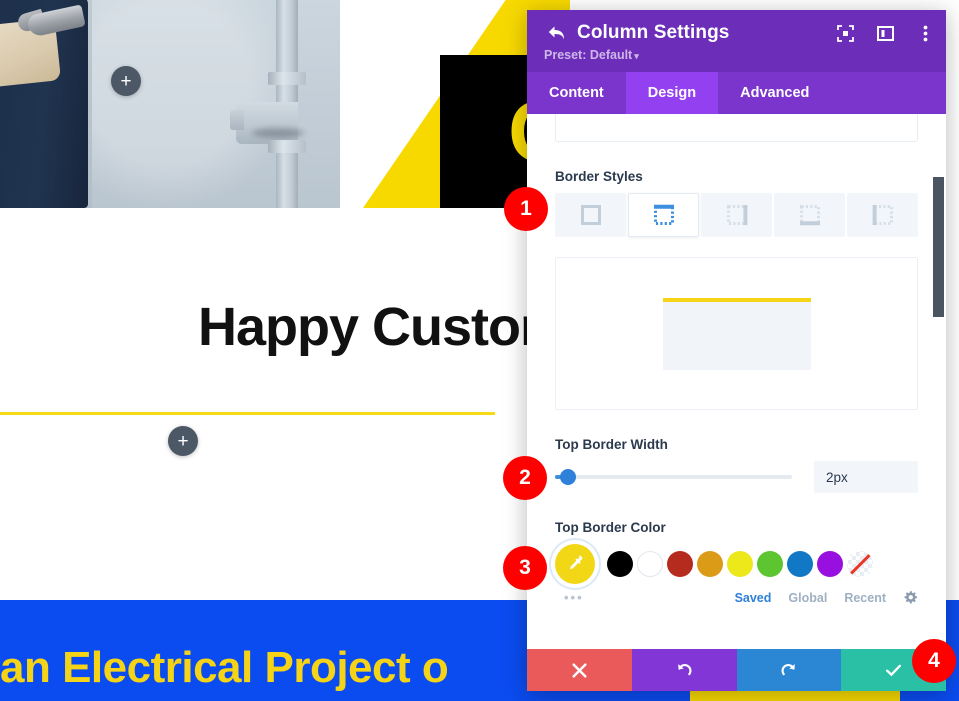  Describe the element at coordinates (740, 564) in the screenshot. I see `swatch-yellow` at that location.